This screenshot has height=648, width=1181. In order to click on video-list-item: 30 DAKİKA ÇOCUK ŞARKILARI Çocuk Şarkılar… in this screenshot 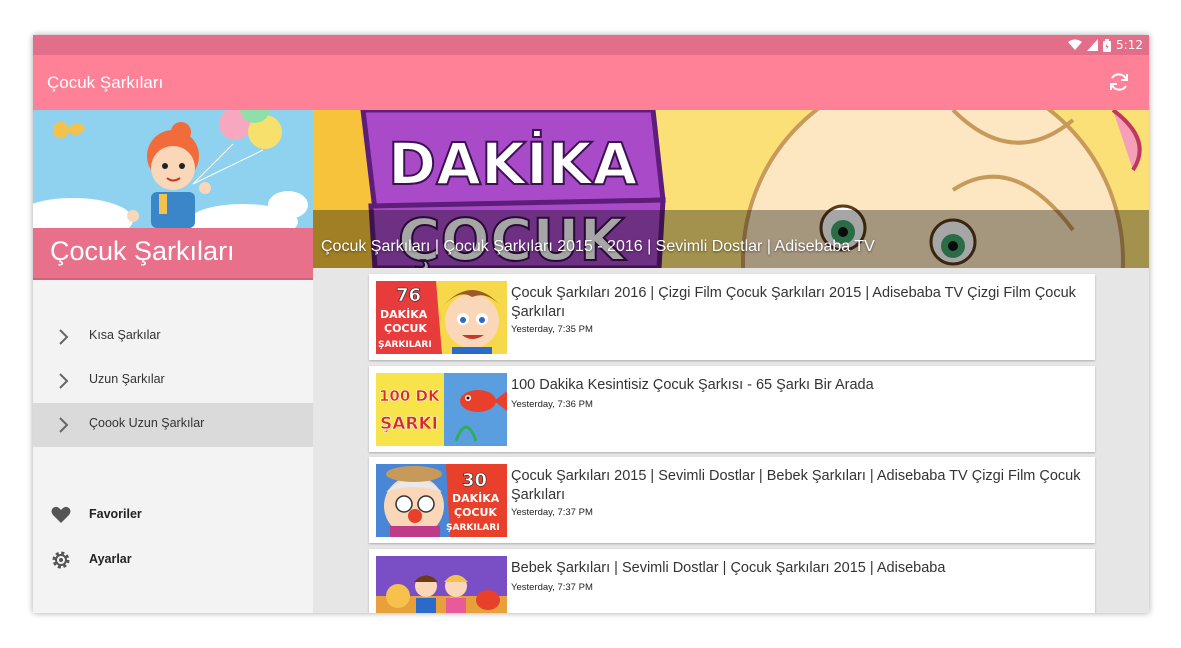, I will do `click(732, 500)`.